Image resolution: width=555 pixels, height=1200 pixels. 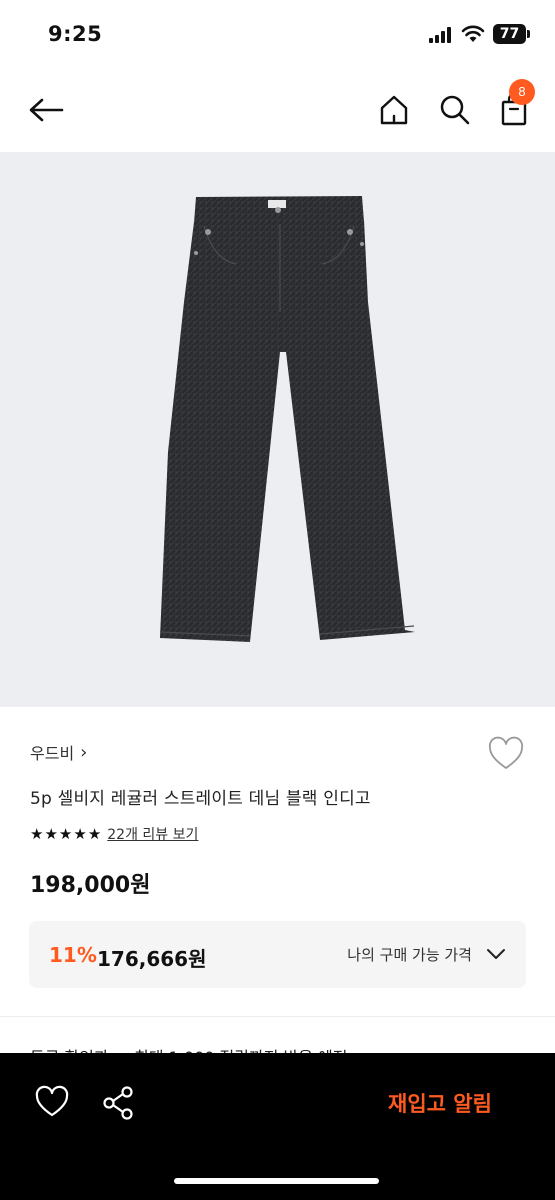 I want to click on share-button, so click(x=119, y=1103).